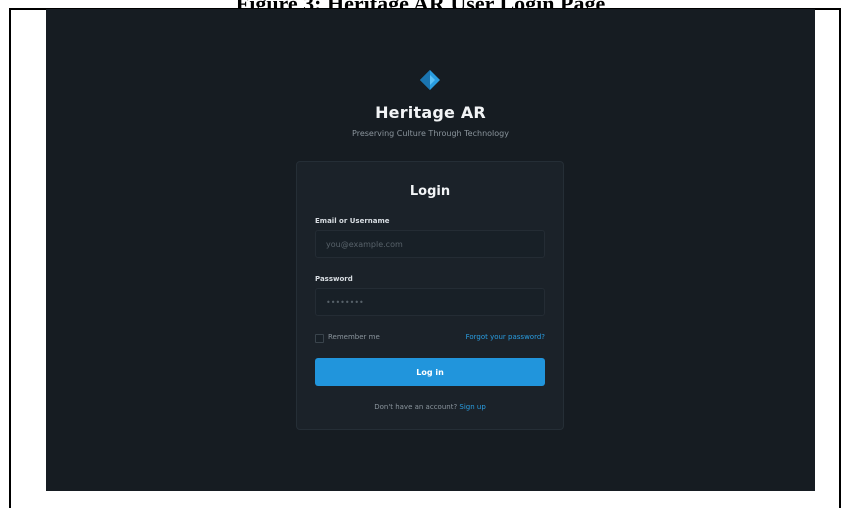 Image resolution: width=841 pixels, height=508 pixels. What do you see at coordinates (352, 221) in the screenshot?
I see `email-label: Email or Username` at bounding box center [352, 221].